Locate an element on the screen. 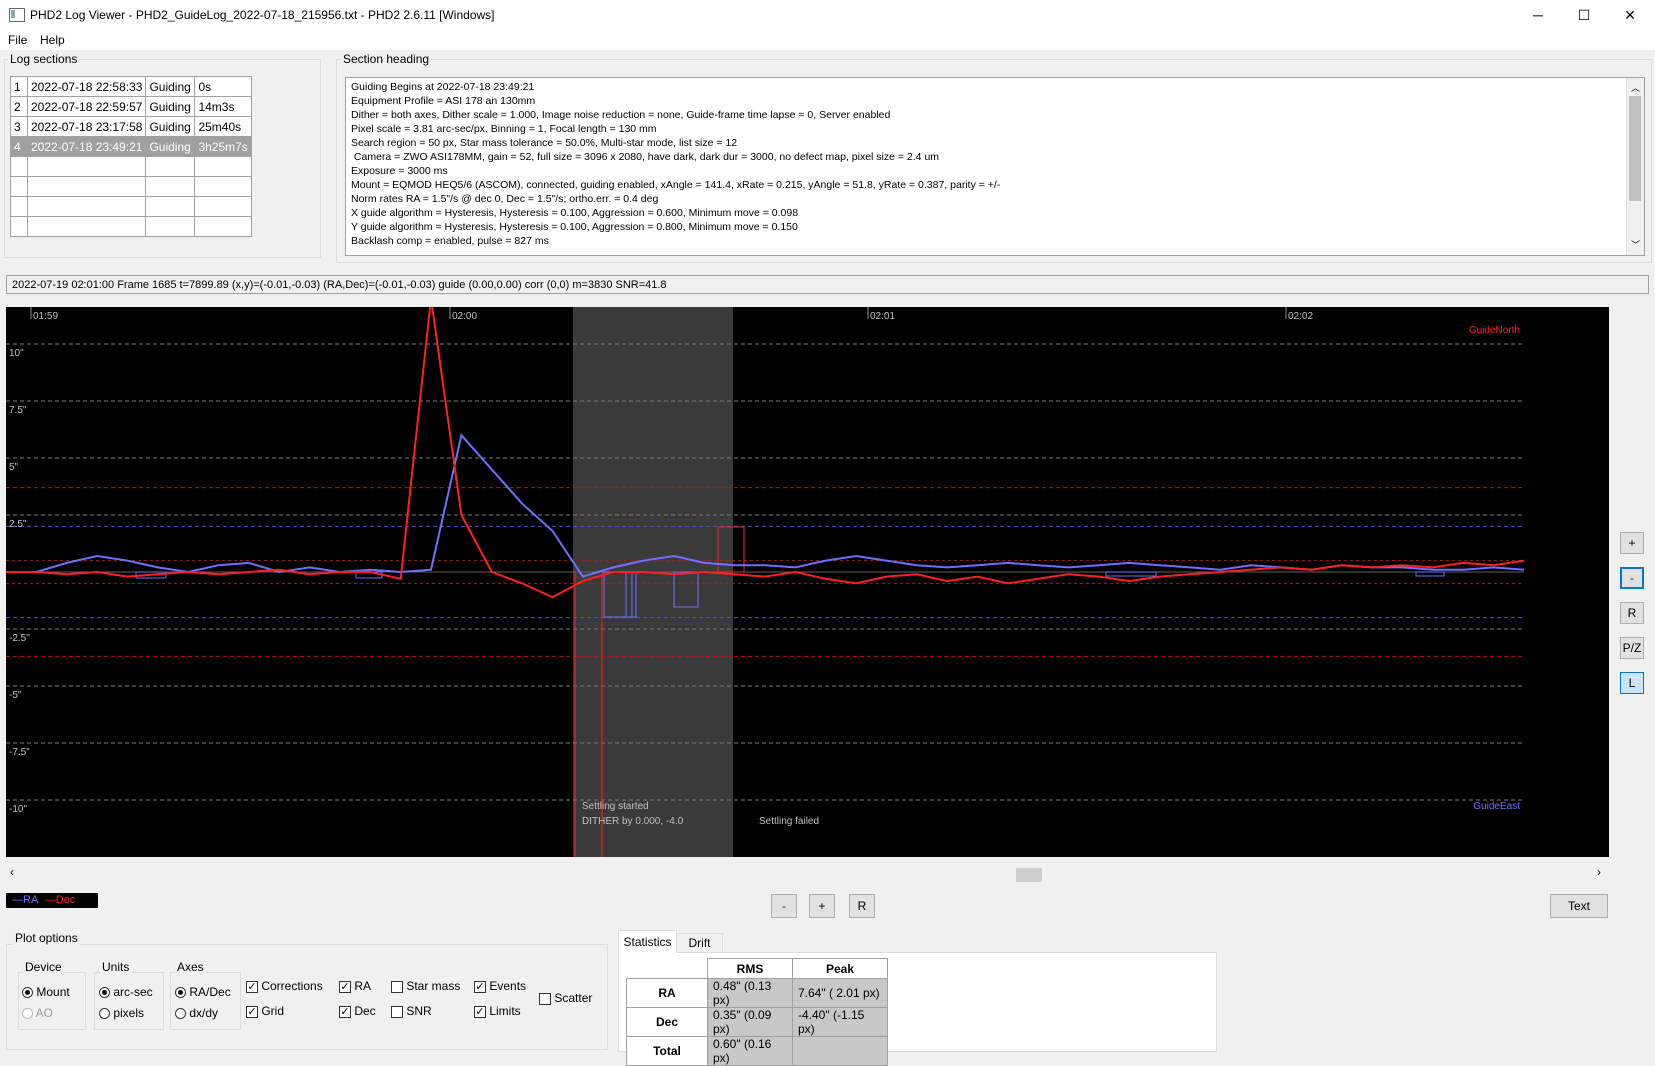 The image size is (1655, 1066). units-arcsec-option: arc-sec is located at coordinates (126, 992).